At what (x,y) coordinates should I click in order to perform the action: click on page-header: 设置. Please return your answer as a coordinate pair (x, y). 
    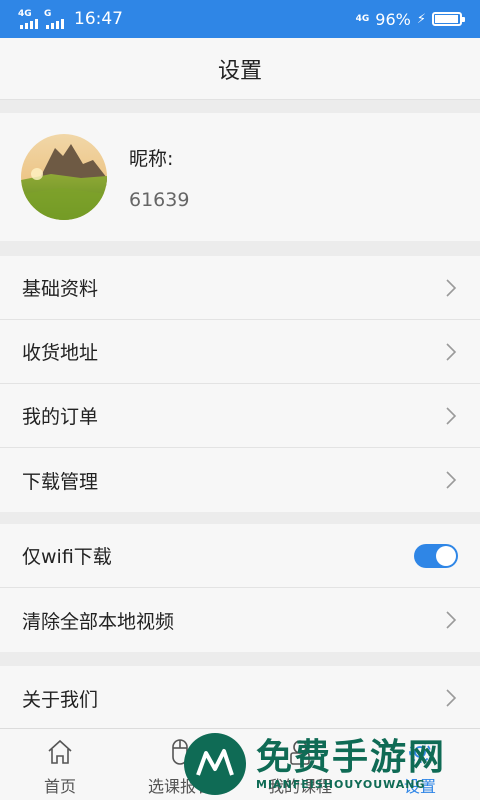
    Looking at the image, I should click on (240, 69).